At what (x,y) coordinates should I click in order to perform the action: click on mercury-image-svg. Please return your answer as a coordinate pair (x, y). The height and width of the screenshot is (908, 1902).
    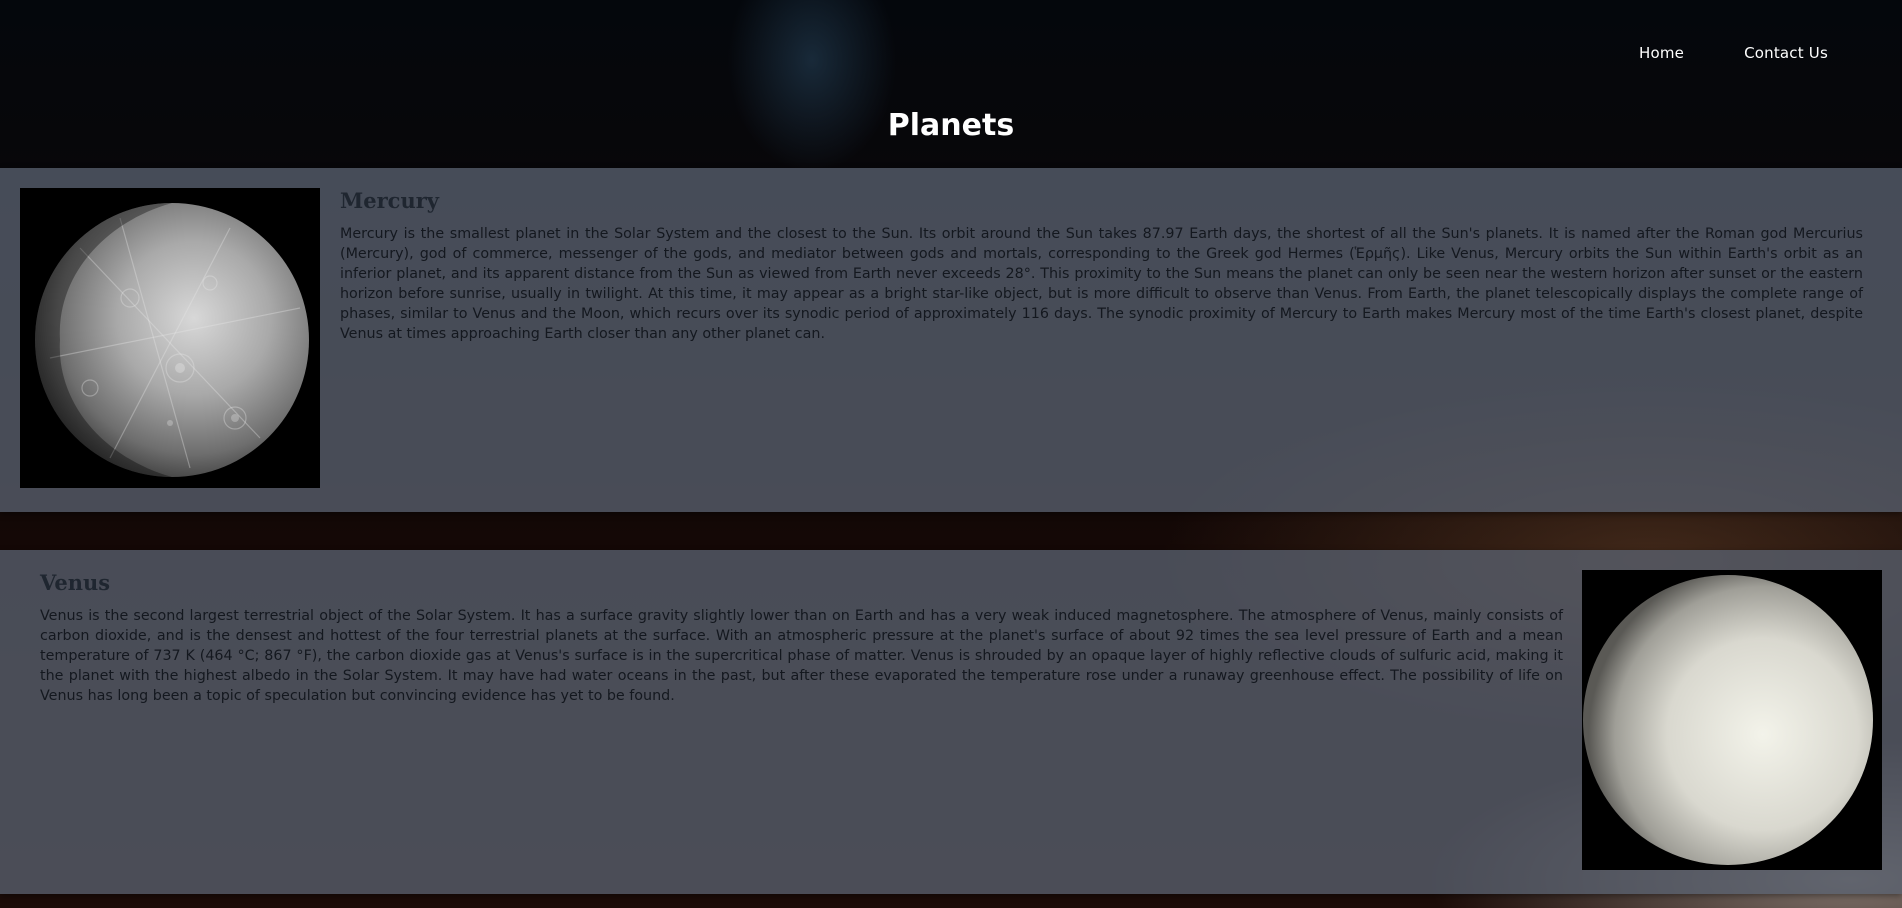
    Looking at the image, I should click on (170, 338).